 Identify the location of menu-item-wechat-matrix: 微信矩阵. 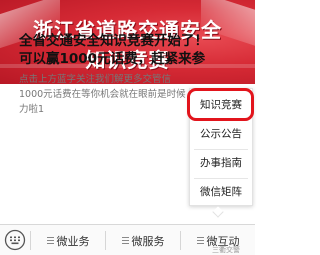
(221, 192).